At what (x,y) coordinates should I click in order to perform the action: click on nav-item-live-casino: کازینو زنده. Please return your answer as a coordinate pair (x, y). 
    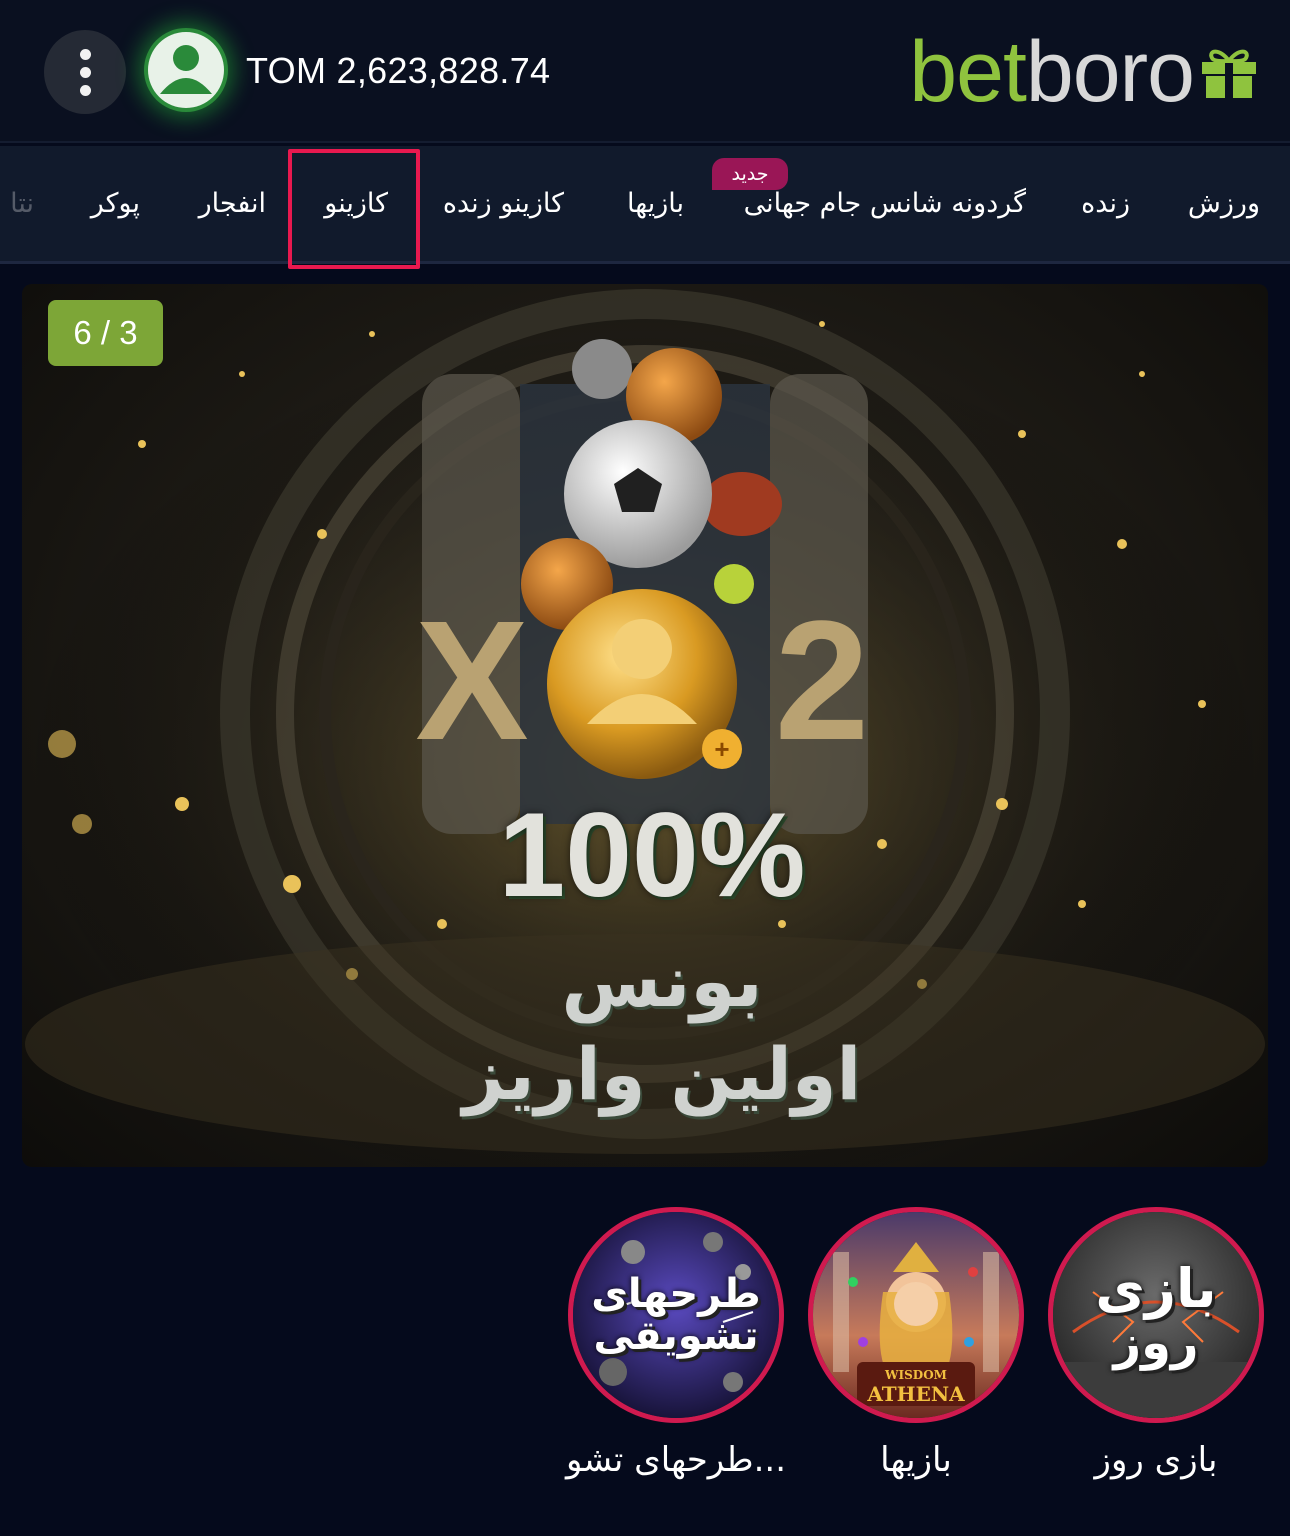
    Looking at the image, I should click on (503, 203).